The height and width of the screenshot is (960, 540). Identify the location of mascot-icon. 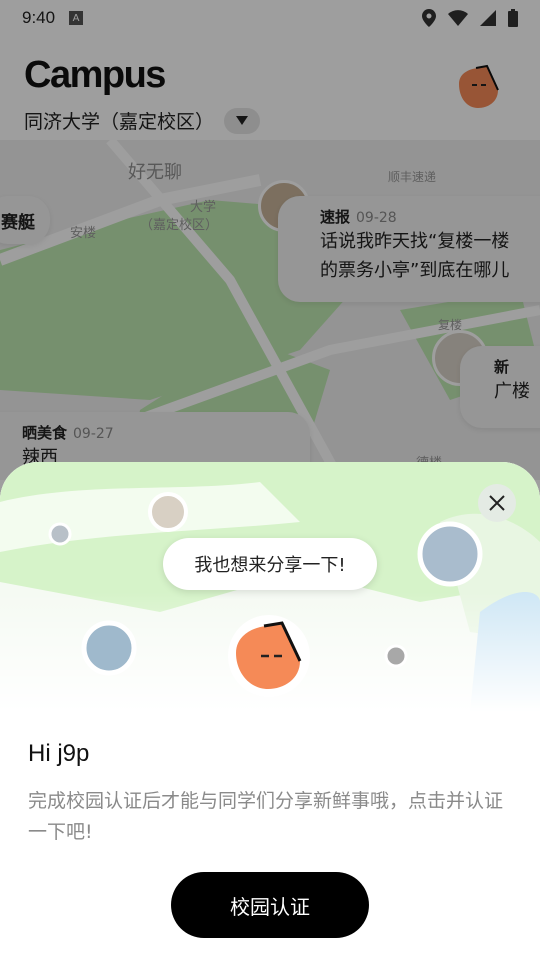
(269, 656).